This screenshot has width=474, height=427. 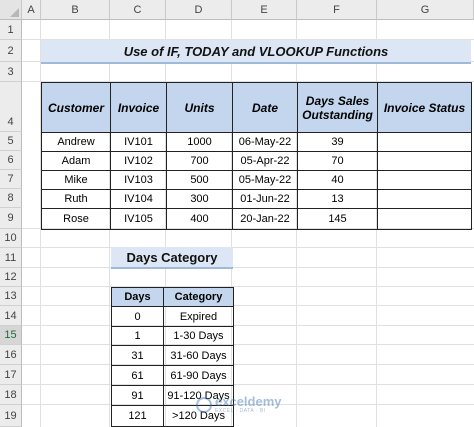 What do you see at coordinates (137, 316) in the screenshot?
I see `cell-days: 0` at bounding box center [137, 316].